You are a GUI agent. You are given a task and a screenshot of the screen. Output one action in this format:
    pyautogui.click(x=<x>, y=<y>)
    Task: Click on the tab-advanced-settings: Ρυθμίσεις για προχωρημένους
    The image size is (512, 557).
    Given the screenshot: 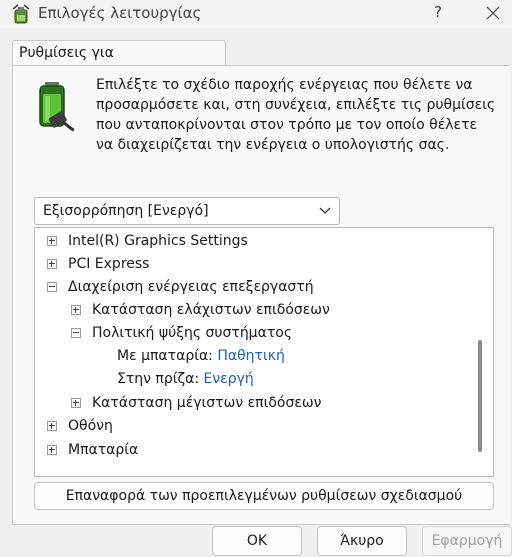 What is the action you would take?
    pyautogui.click(x=119, y=62)
    